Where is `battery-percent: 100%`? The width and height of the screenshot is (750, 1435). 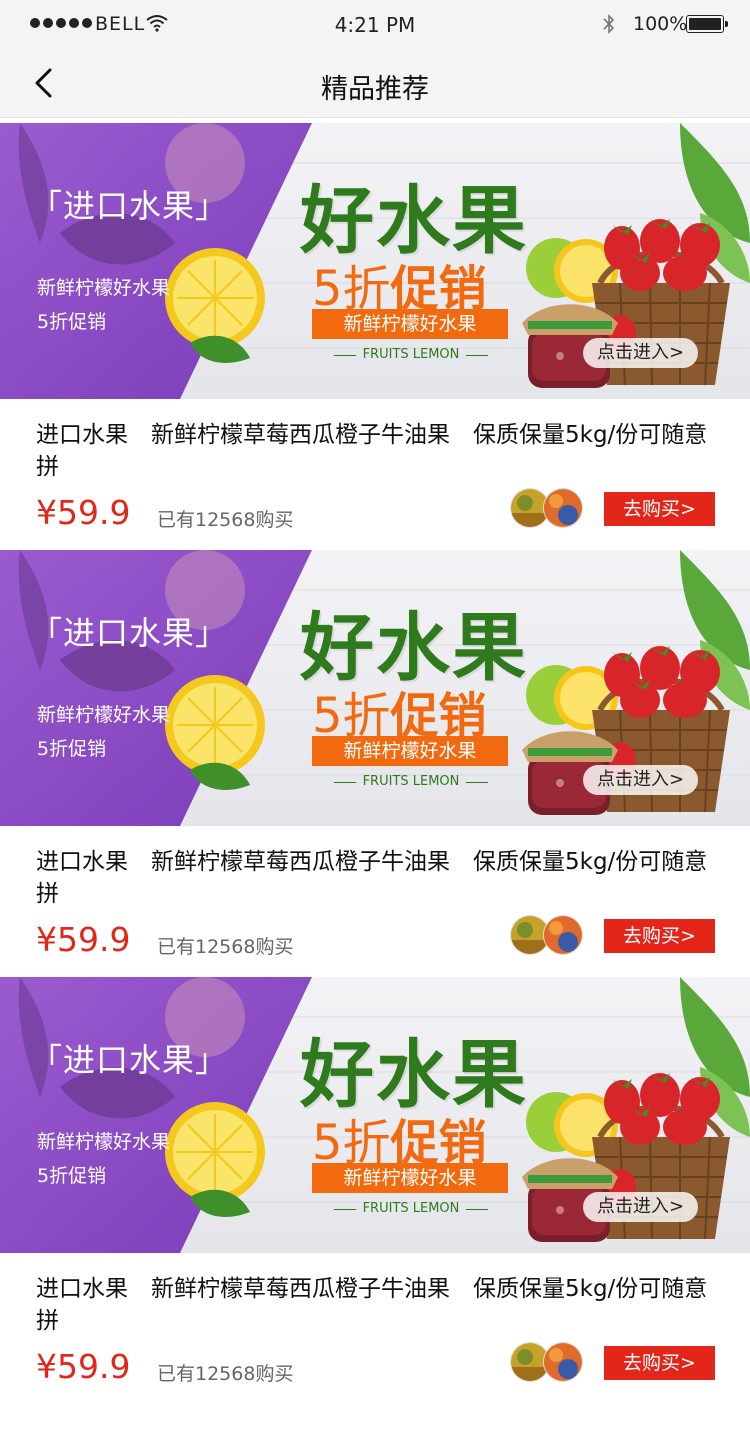
battery-percent: 100% is located at coordinates (660, 24).